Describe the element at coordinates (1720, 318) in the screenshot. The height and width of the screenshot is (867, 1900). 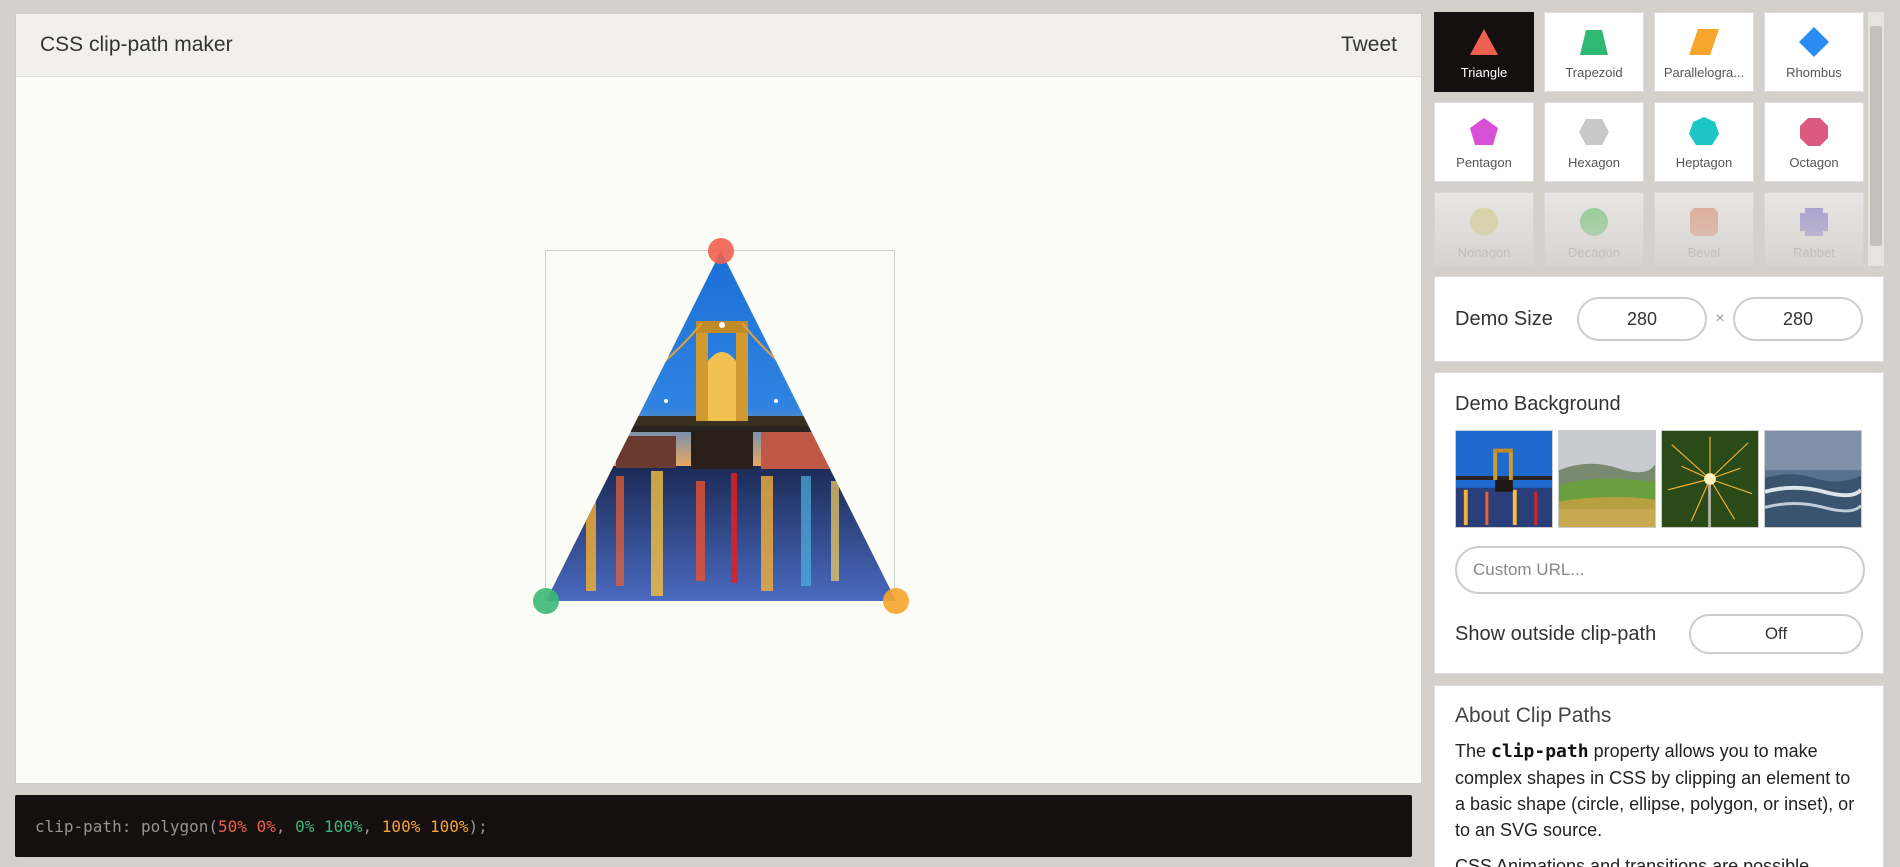
I see `times-sign: ×` at that location.